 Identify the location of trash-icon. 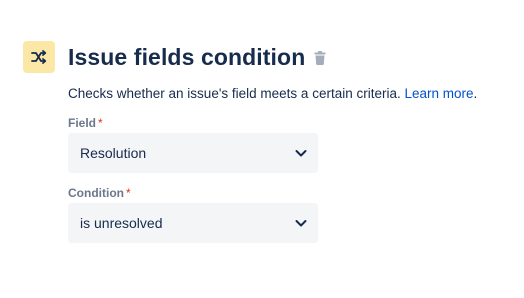
(320, 58).